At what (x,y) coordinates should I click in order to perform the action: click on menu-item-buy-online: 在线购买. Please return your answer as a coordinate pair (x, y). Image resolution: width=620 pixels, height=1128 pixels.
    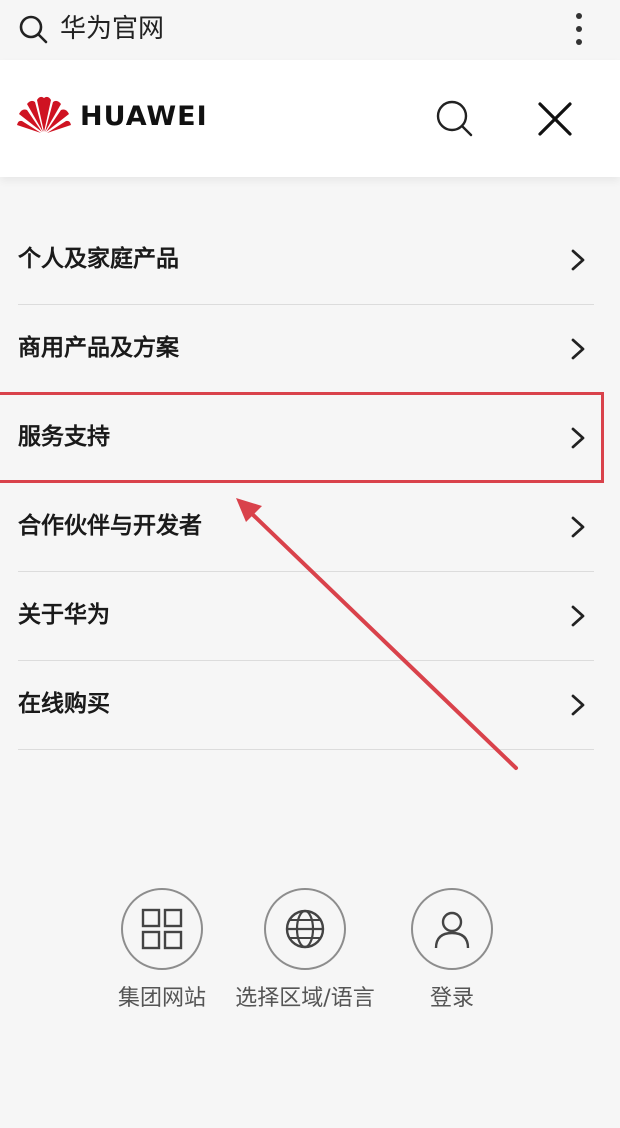
    Looking at the image, I should click on (306, 705).